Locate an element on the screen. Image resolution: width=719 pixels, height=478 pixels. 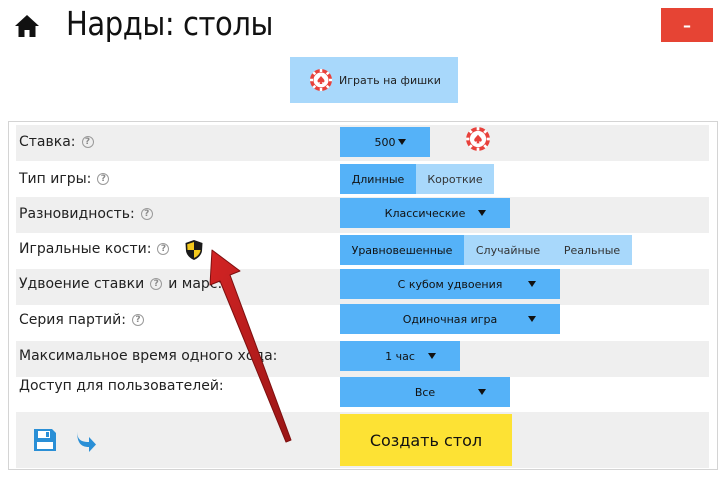
doubling-select: С кубом удвоения is located at coordinates (450, 284).